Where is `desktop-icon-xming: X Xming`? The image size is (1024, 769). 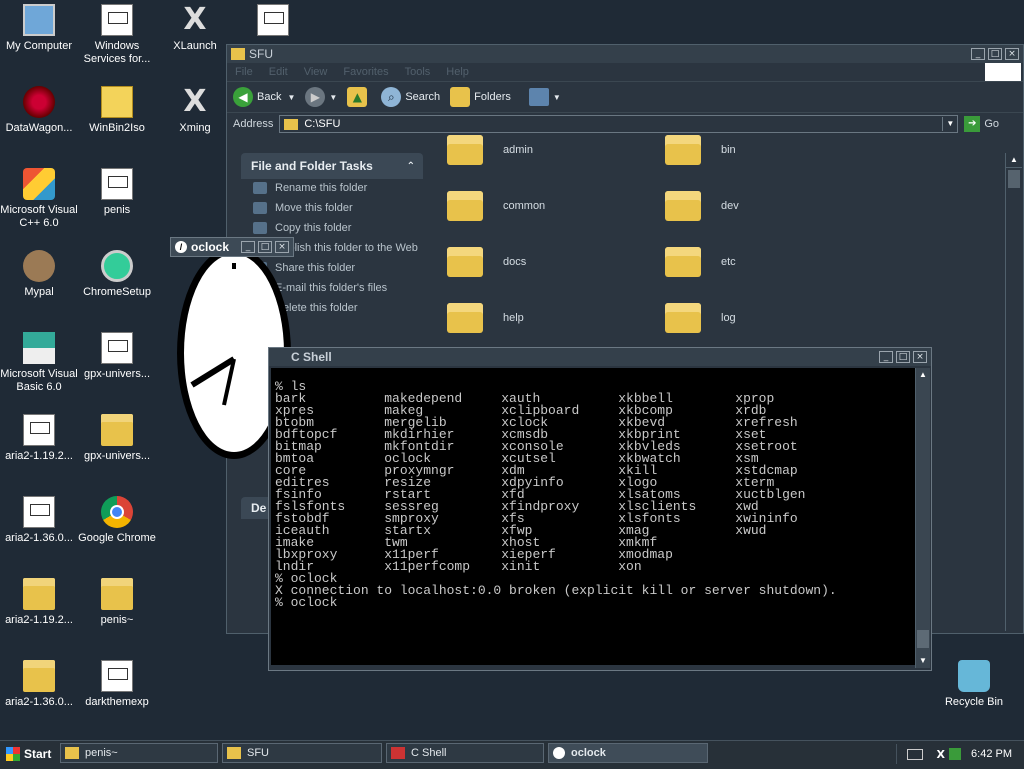 desktop-icon-xming: X Xming is located at coordinates (195, 110).